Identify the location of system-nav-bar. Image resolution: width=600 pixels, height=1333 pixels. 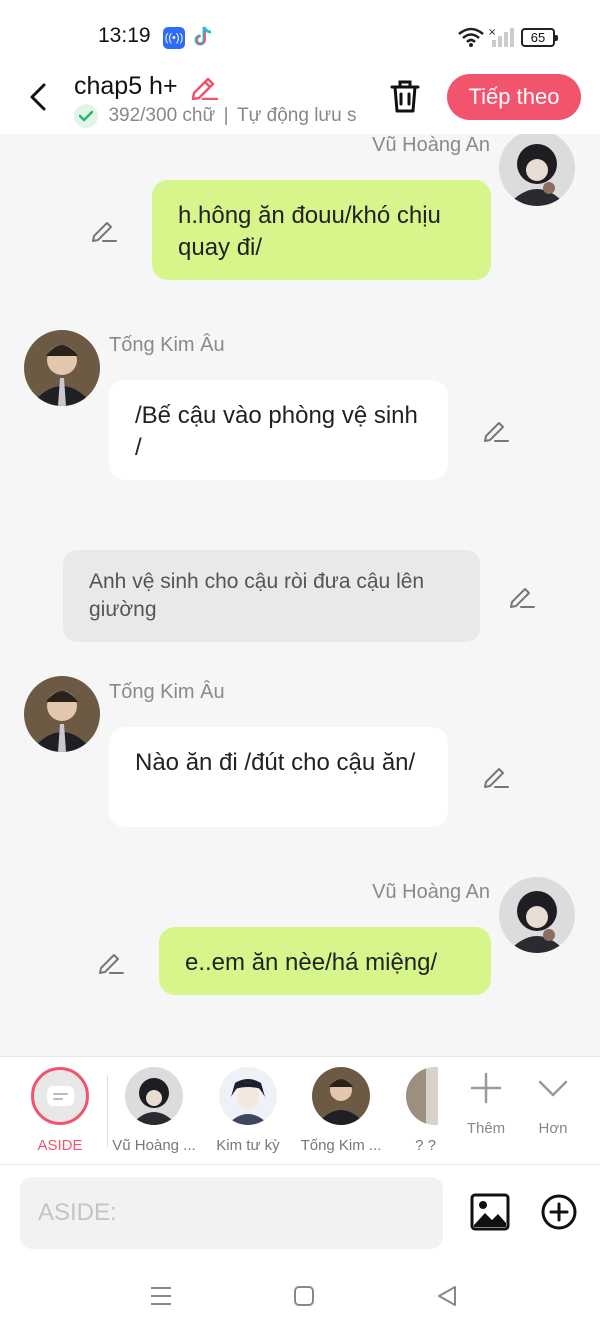
(300, 1296).